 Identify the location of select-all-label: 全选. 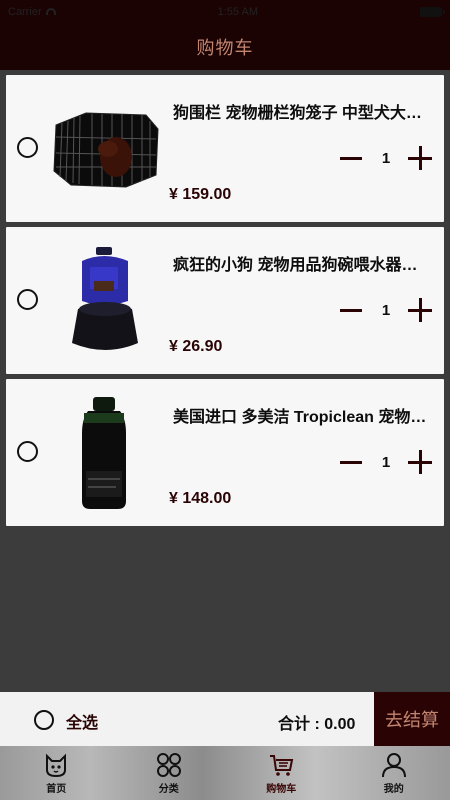
(82, 721).